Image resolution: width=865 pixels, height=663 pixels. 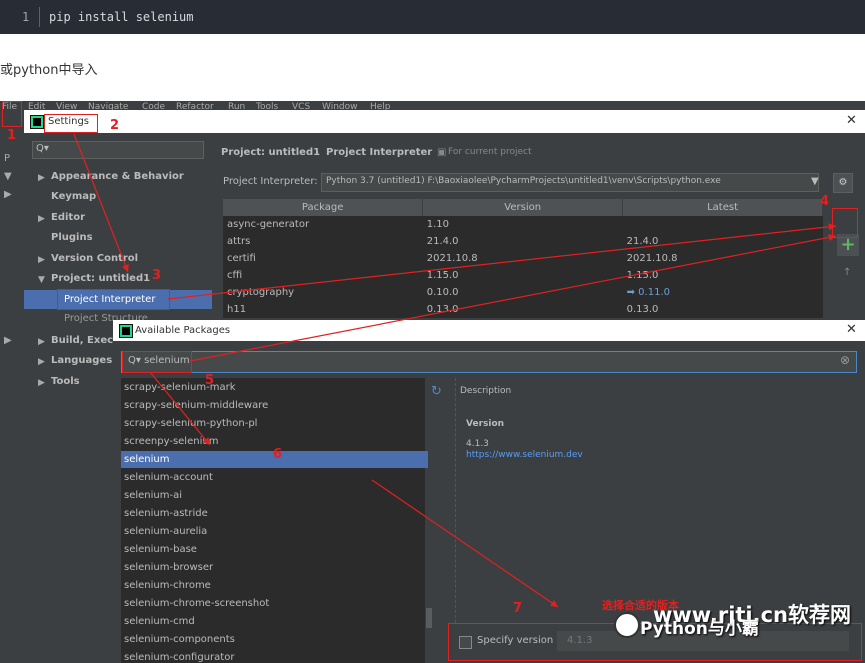 I want to click on list-item: selenium-components, so click(x=274, y=639).